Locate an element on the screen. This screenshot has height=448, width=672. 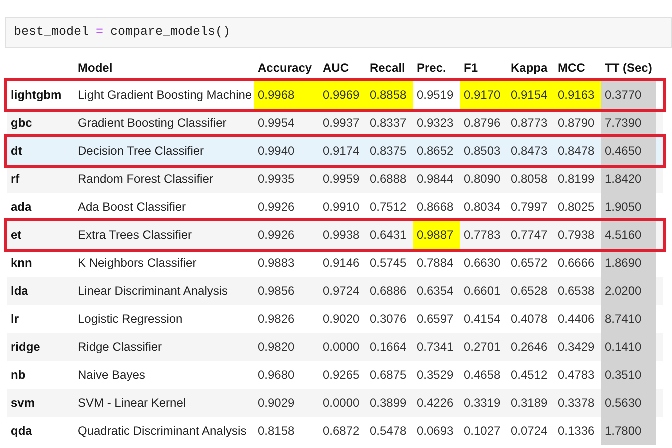
table-cell-text: 0.7884 is located at coordinates (435, 263).